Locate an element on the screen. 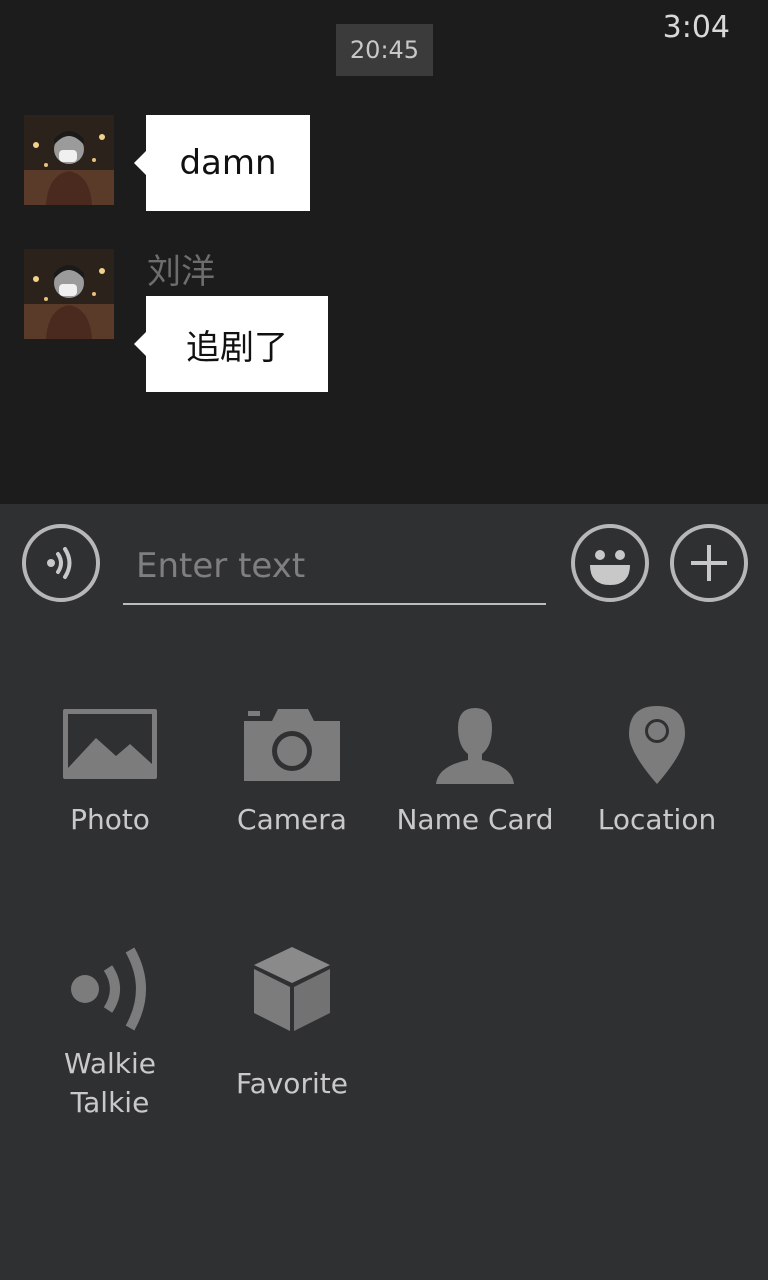 Image resolution: width=768 pixels, height=1280 pixels. map-pin-icon is located at coordinates (657, 745).